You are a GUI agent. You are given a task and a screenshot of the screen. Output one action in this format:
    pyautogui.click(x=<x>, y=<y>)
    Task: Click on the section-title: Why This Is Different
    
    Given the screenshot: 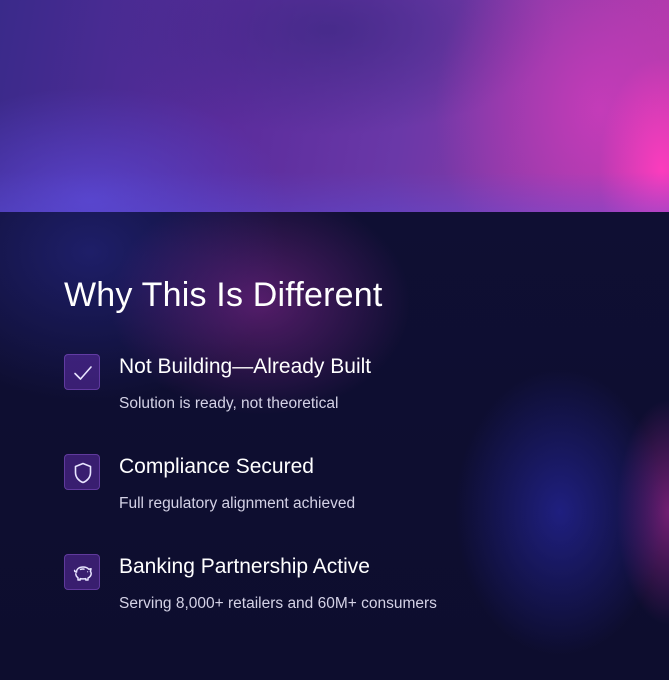 What is the action you would take?
    pyautogui.click(x=223, y=295)
    